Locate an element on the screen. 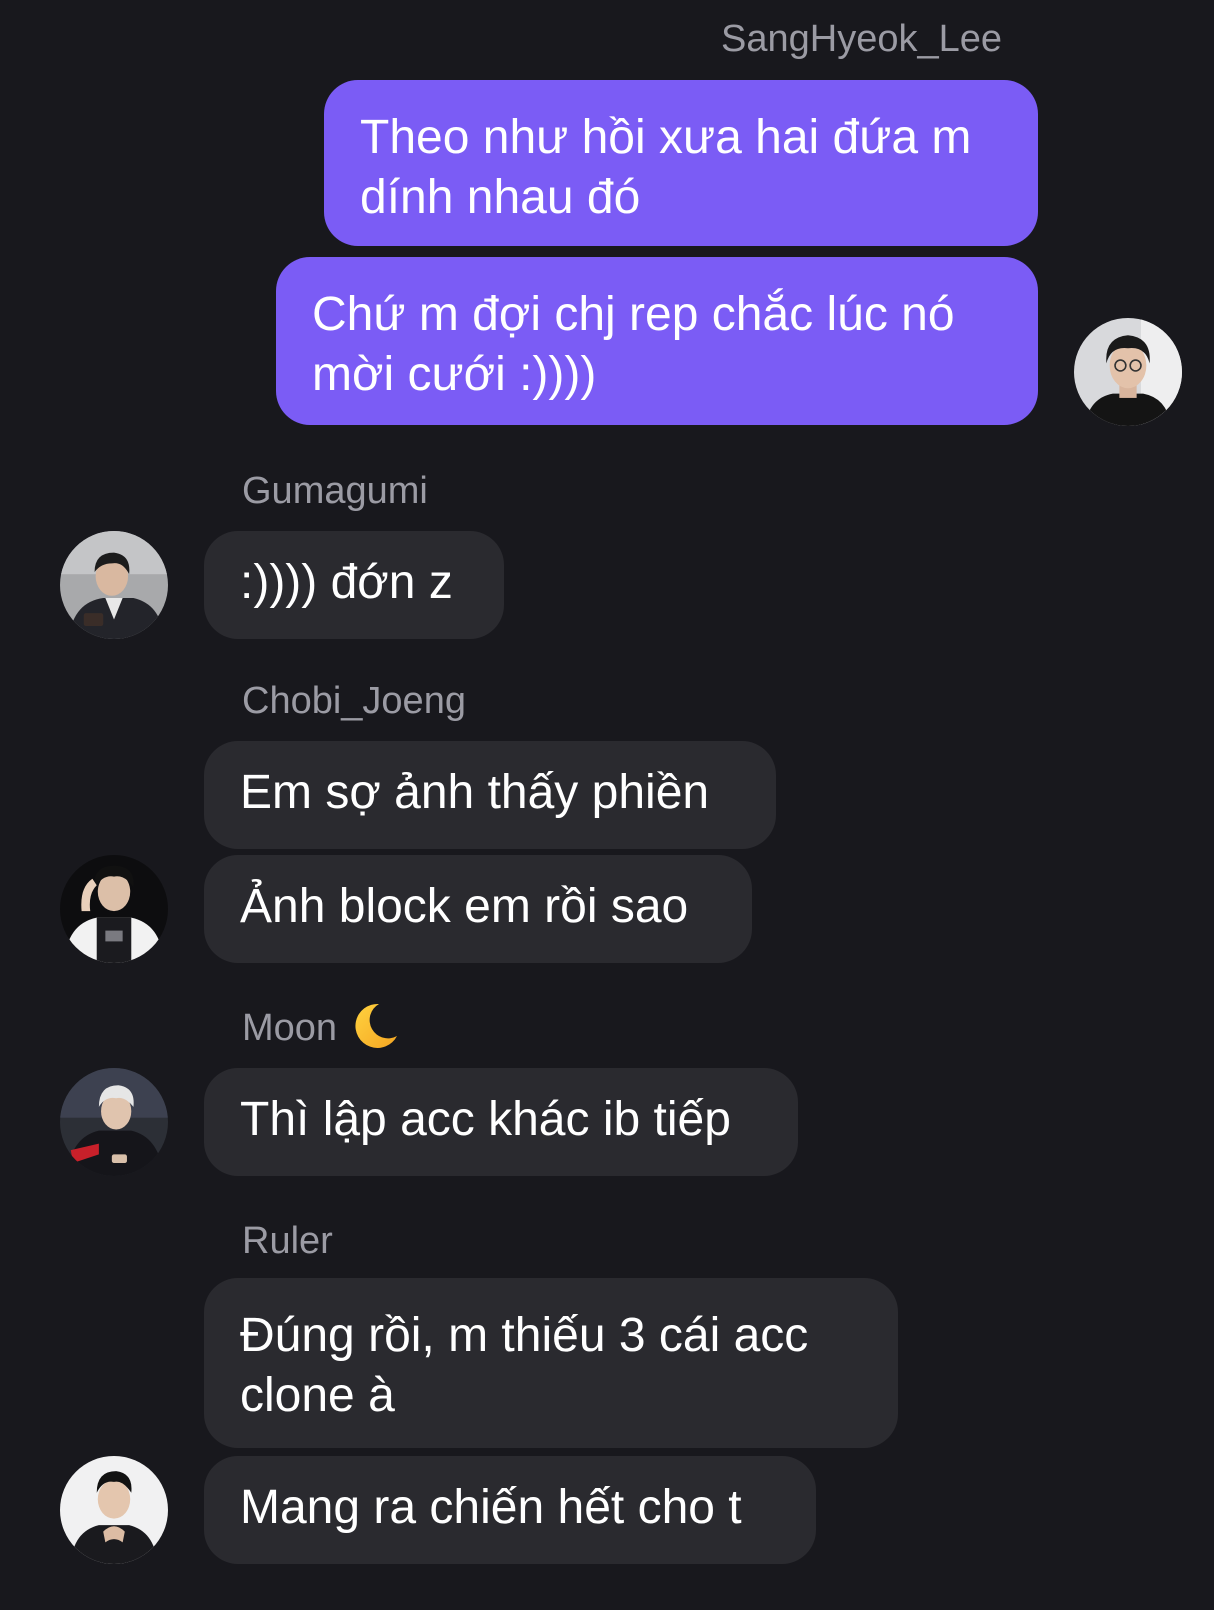 This screenshot has height=1610, width=1214. message-bubble: Em sợ ảnh thấy phiền is located at coordinates (490, 795).